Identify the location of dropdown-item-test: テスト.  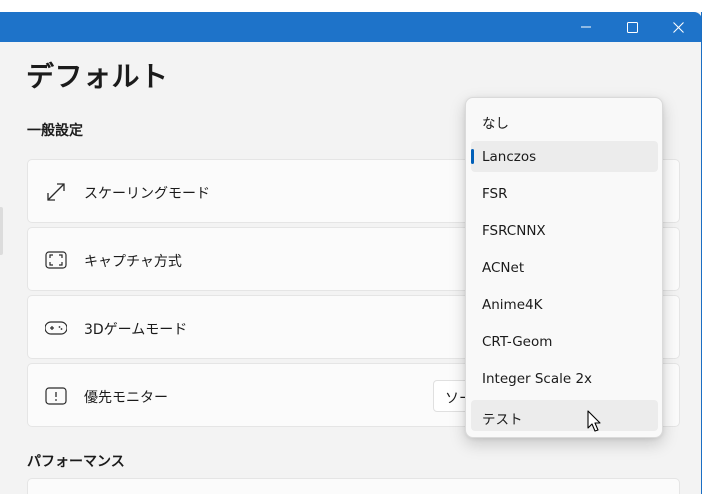
(564, 415).